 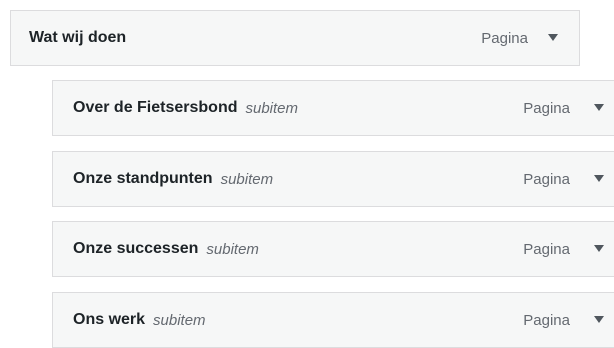 What do you see at coordinates (333, 179) in the screenshot?
I see `menu-item-onze-standpunten: Onze standpunten subitem Pagina` at bounding box center [333, 179].